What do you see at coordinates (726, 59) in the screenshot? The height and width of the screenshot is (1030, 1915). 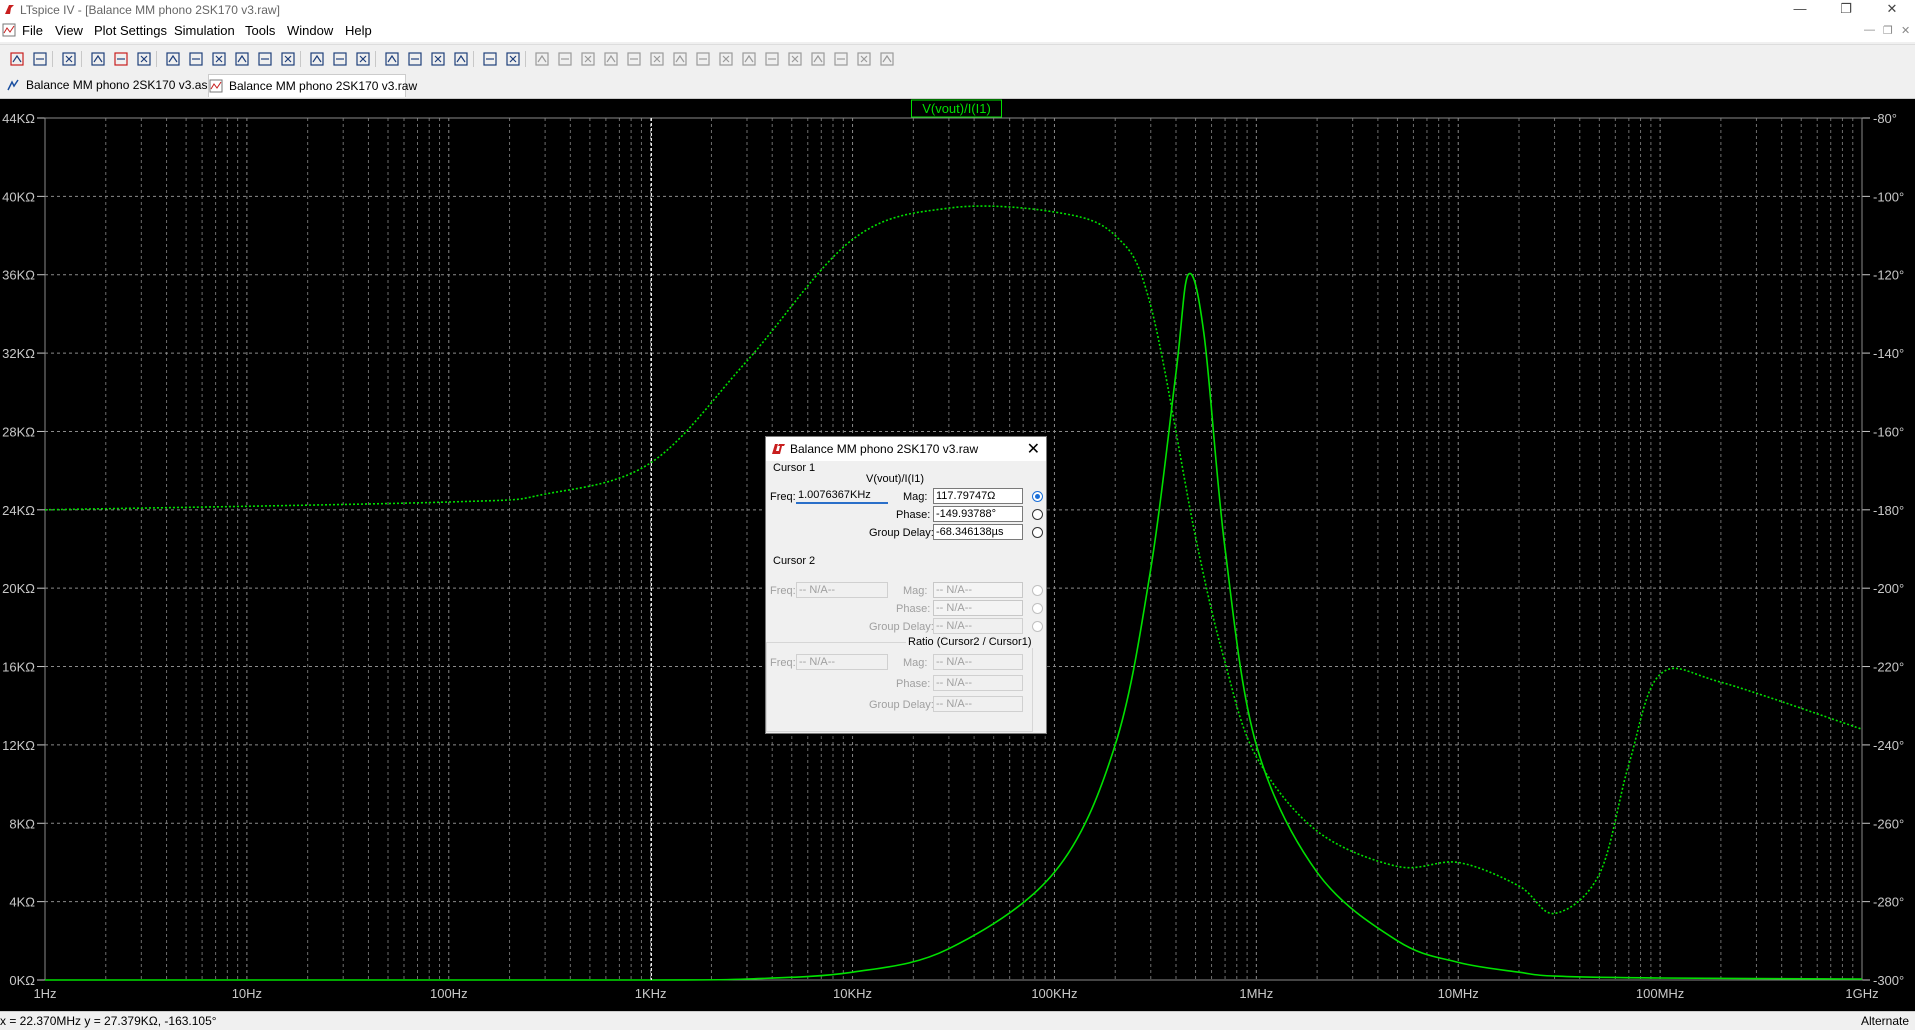 I see `move-icon` at bounding box center [726, 59].